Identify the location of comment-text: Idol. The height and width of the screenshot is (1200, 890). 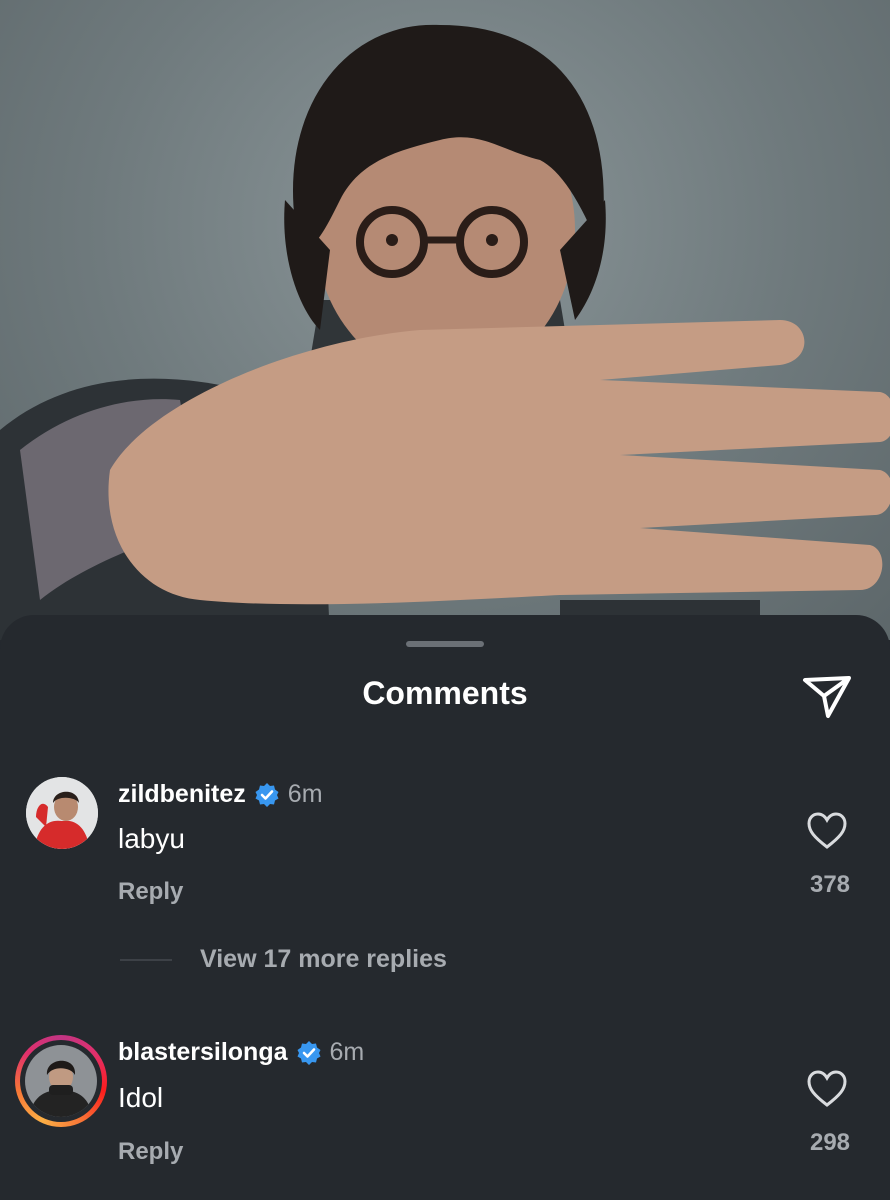
(141, 1097).